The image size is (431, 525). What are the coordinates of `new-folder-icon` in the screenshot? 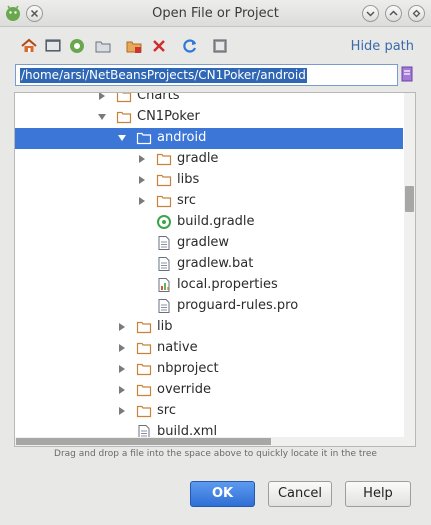 It's located at (103, 46).